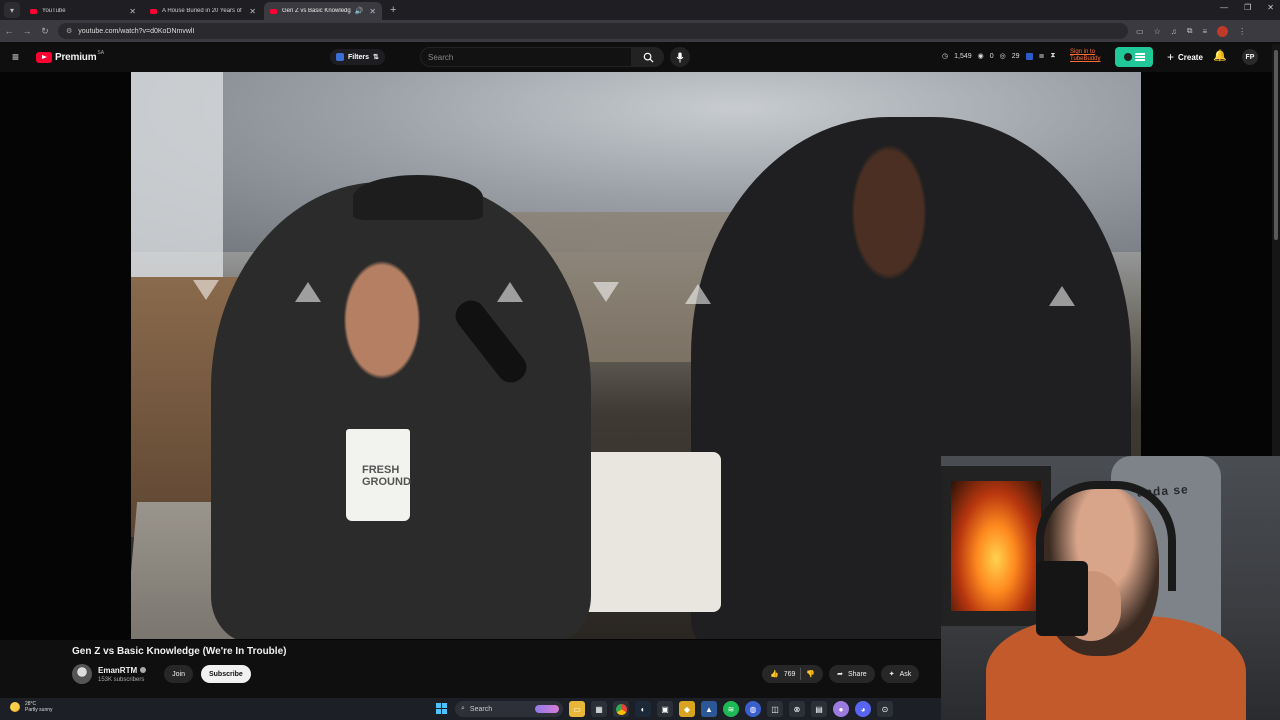  I want to click on menu-icon: ≡, so click(18, 57).